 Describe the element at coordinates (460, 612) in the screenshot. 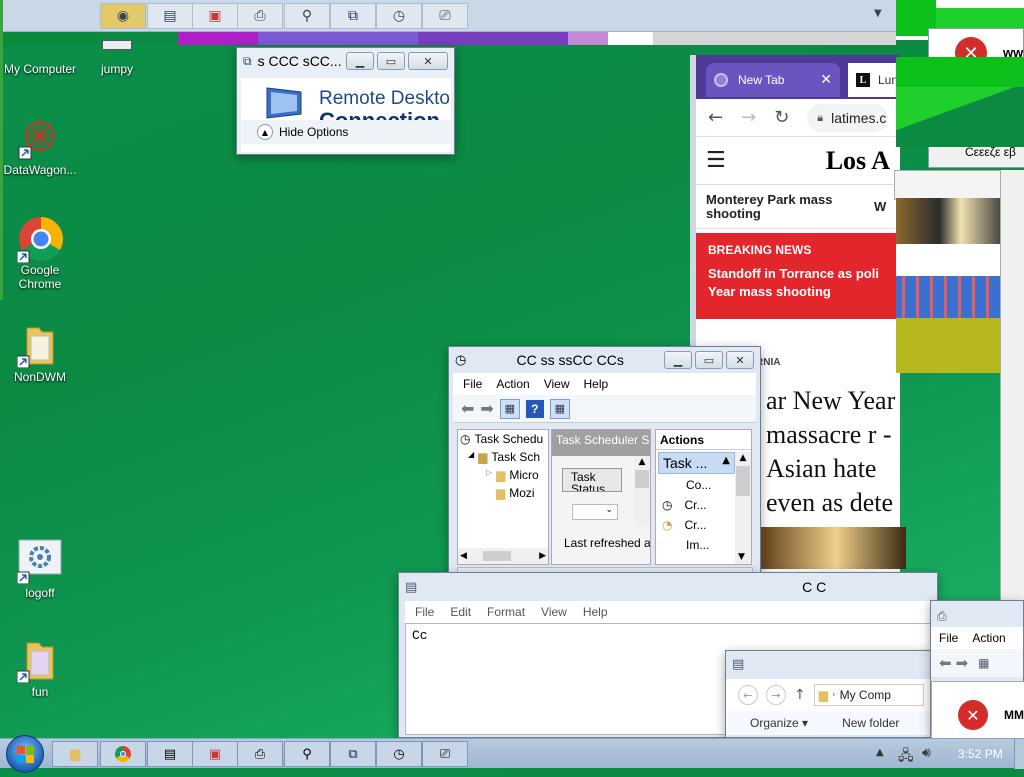

I see `menu-edit: Edit` at that location.